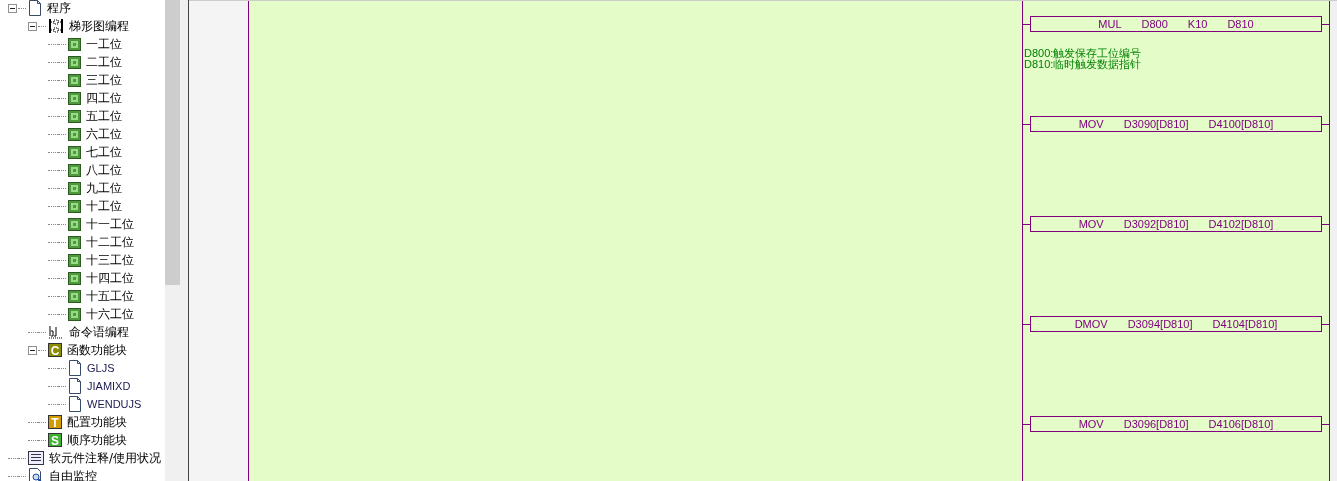  I want to click on instruction-operand: D3090[D810], so click(1156, 124).